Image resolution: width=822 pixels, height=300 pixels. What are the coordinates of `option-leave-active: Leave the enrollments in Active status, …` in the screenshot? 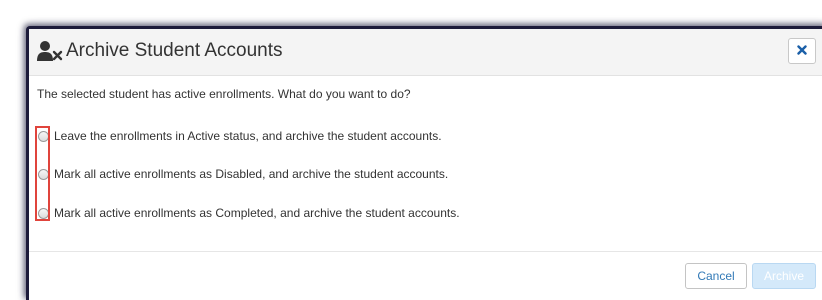 It's located at (240, 136).